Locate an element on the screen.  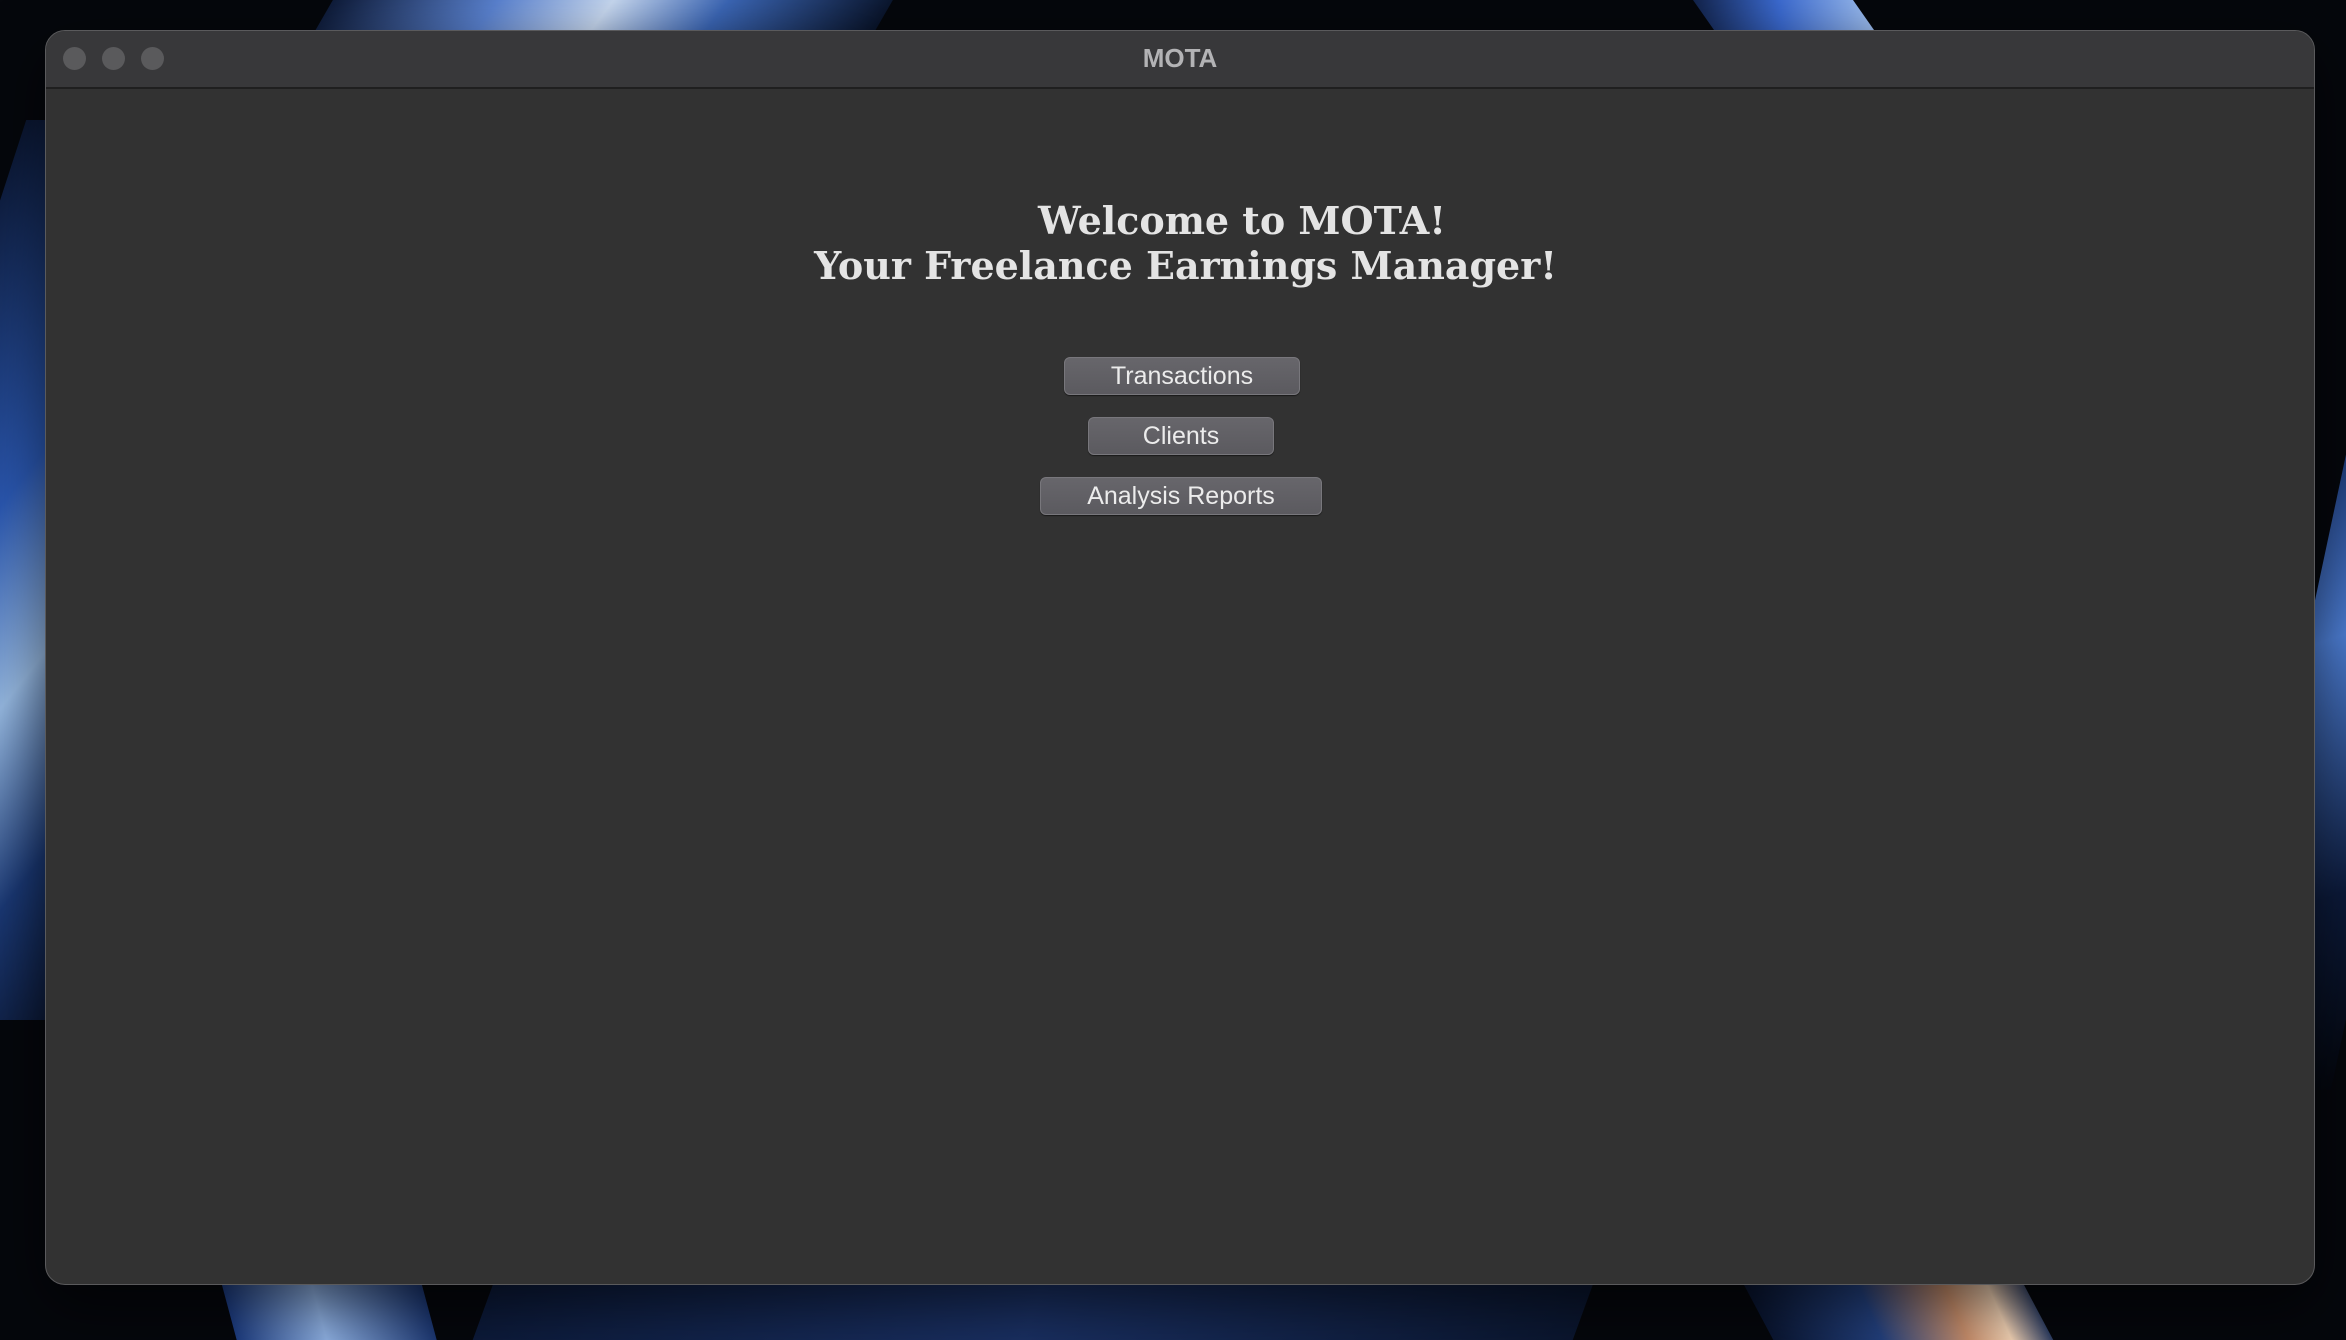
wallpaper-shape is located at coordinates (1030, 1312).